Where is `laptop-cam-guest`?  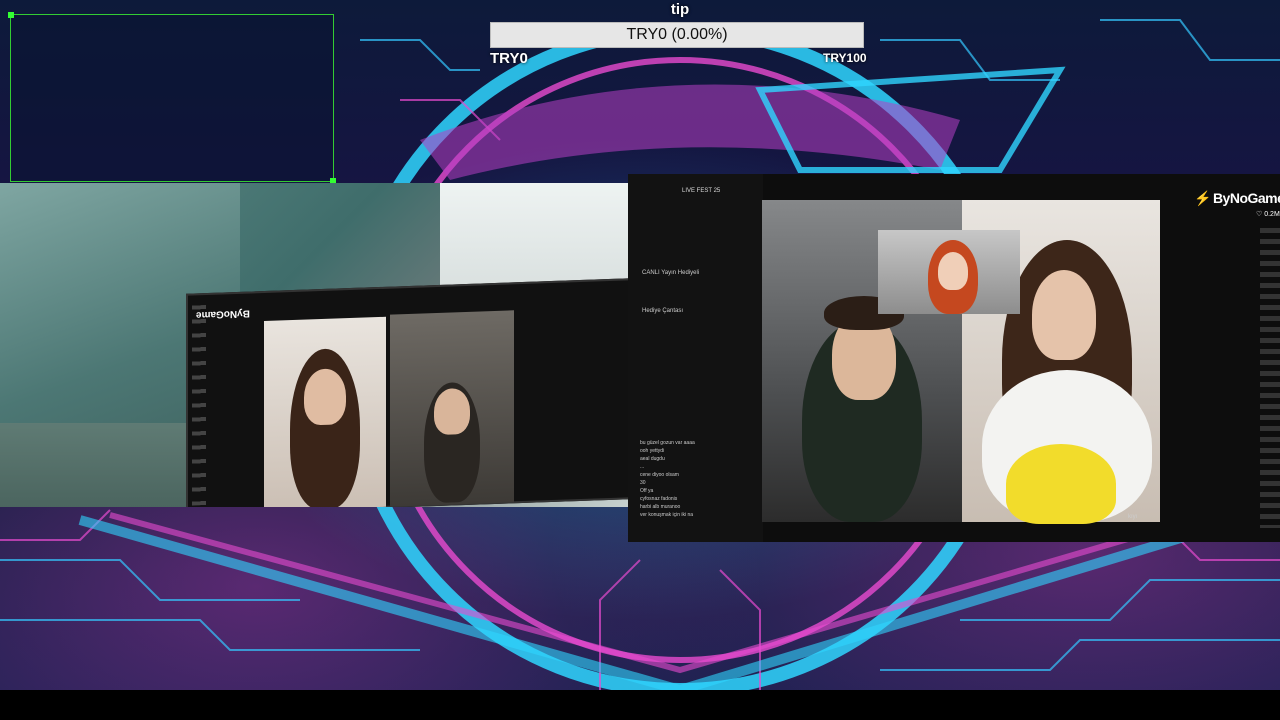
laptop-cam-guest is located at coordinates (325, 411).